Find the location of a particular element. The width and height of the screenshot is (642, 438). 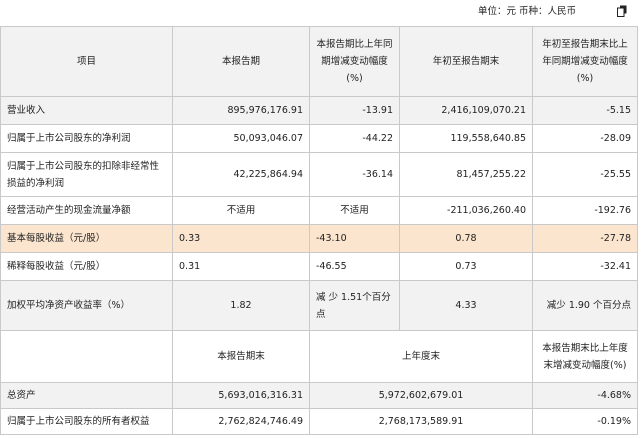

header-ytd-yoy: 年初至报告期末比上年同期增减变动幅度(%) is located at coordinates (585, 61).